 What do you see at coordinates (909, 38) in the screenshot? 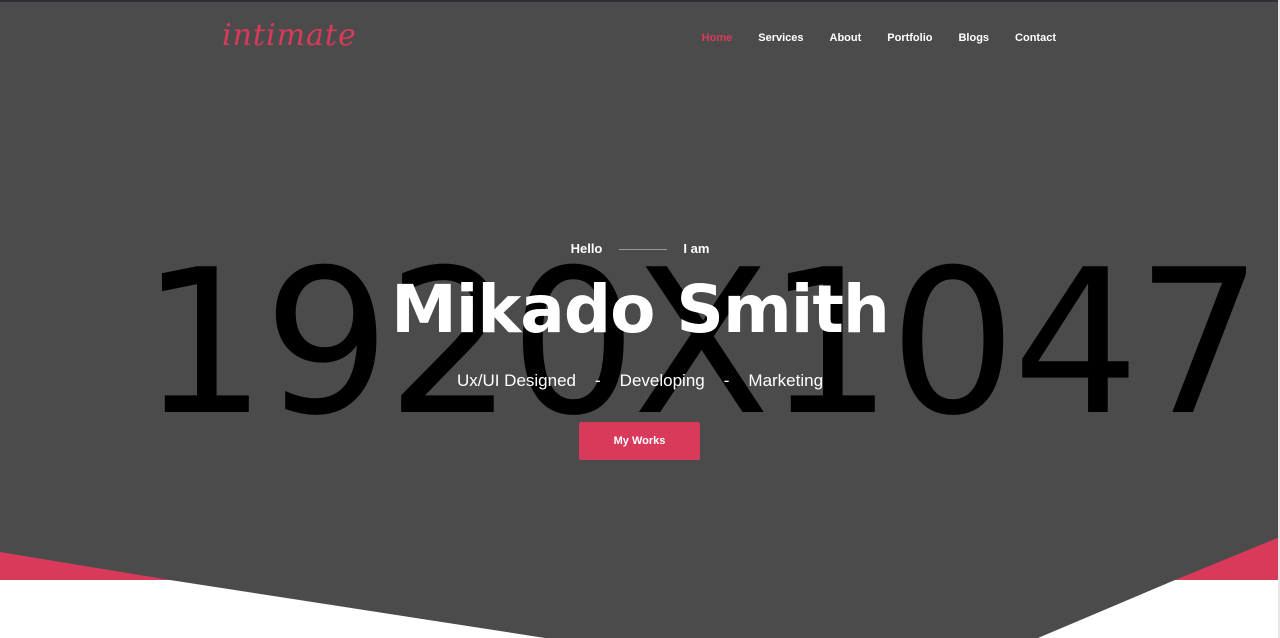
I see `nav-item-portfolio: Portfolio` at bounding box center [909, 38].